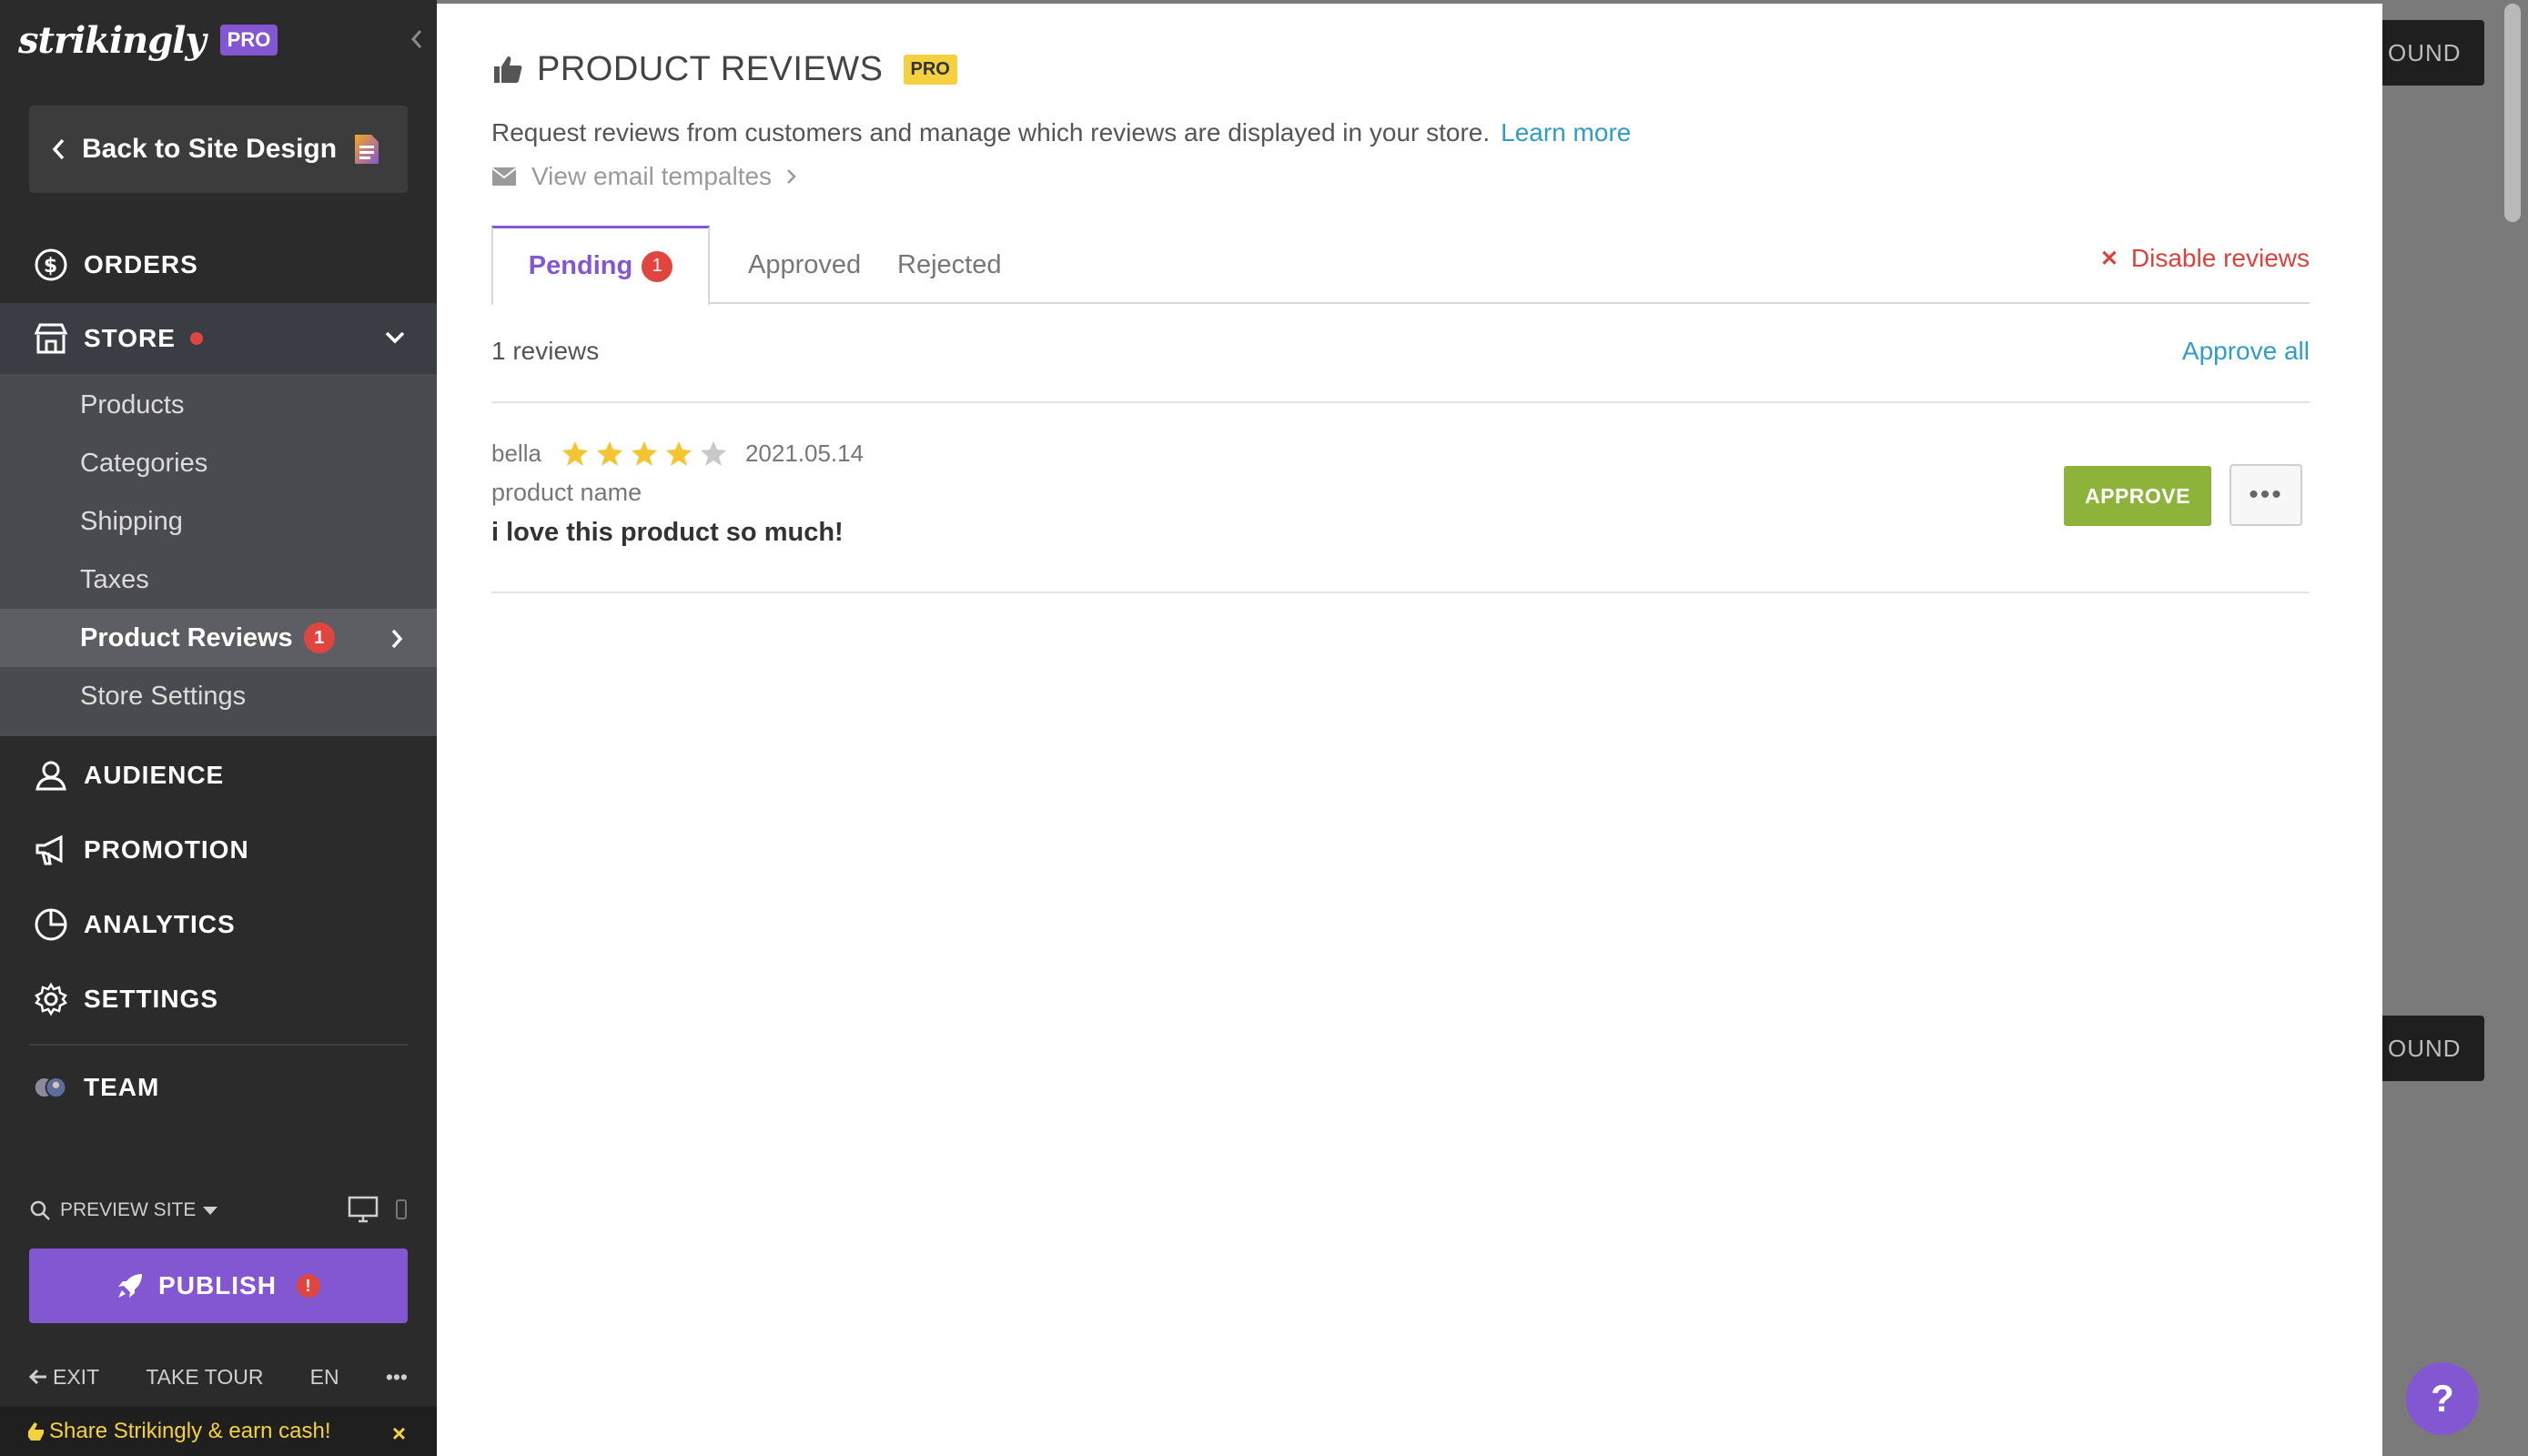 This screenshot has height=1456, width=2528. I want to click on store-item-categories: Categories, so click(218, 463).